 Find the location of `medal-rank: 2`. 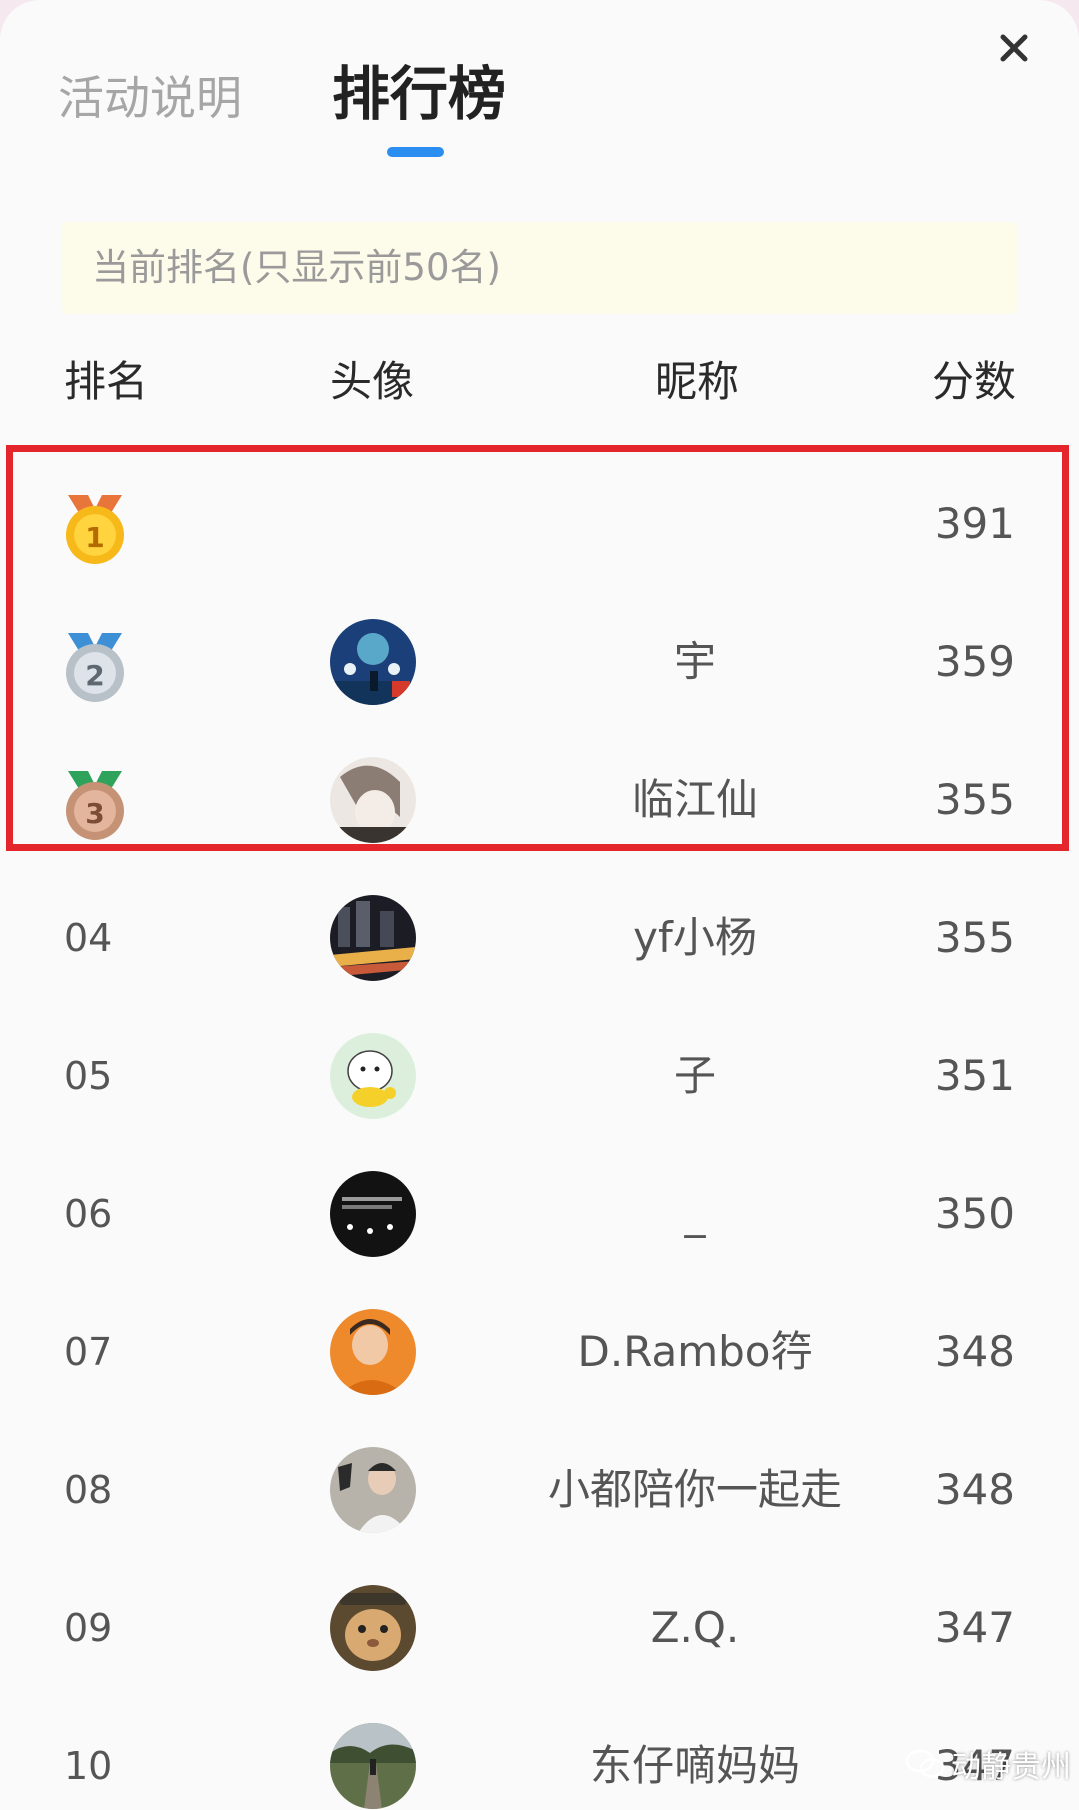

medal-rank: 2 is located at coordinates (95, 675).